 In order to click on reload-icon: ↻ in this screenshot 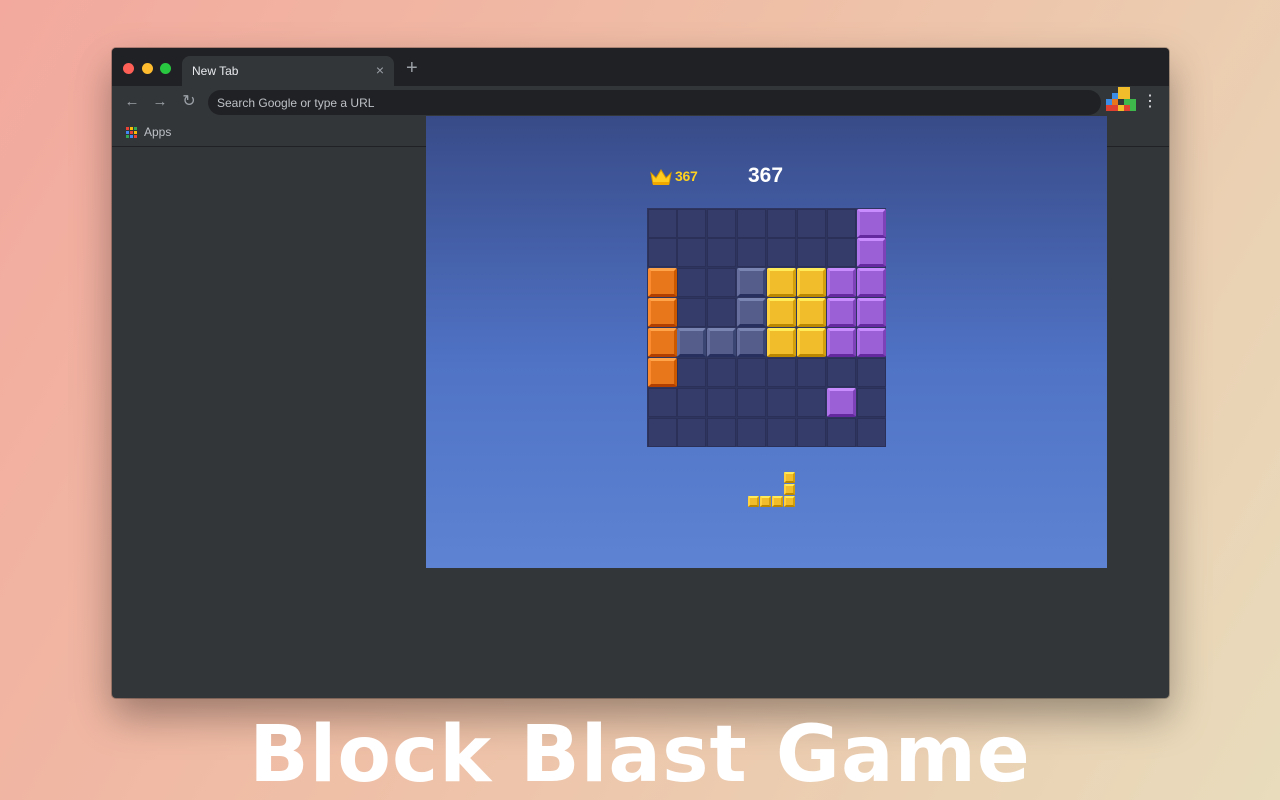, I will do `click(189, 102)`.